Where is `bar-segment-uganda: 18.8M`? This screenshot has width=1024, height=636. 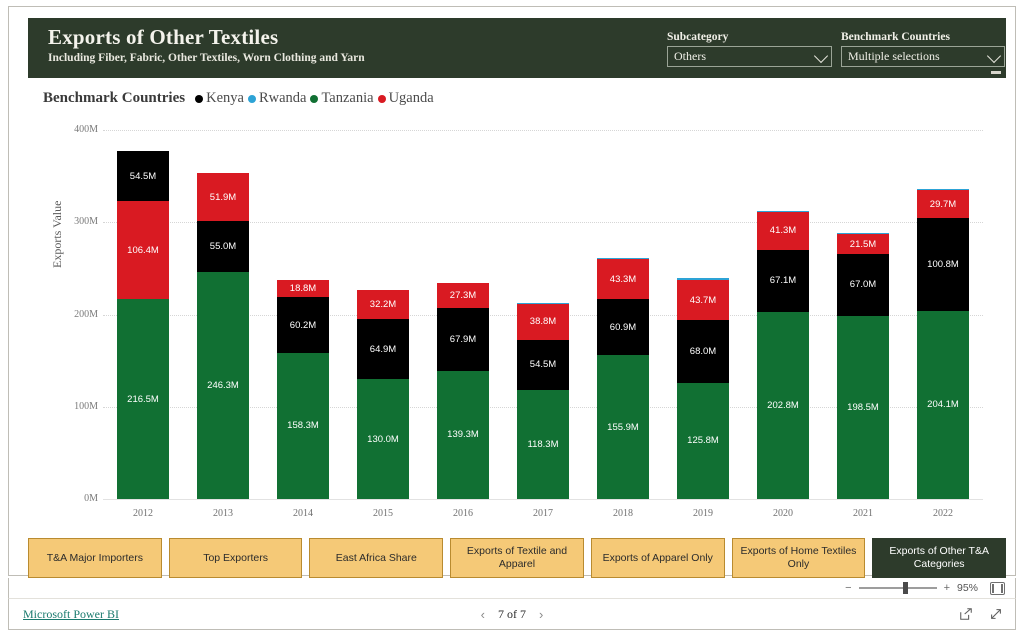 bar-segment-uganda: 18.8M is located at coordinates (303, 289).